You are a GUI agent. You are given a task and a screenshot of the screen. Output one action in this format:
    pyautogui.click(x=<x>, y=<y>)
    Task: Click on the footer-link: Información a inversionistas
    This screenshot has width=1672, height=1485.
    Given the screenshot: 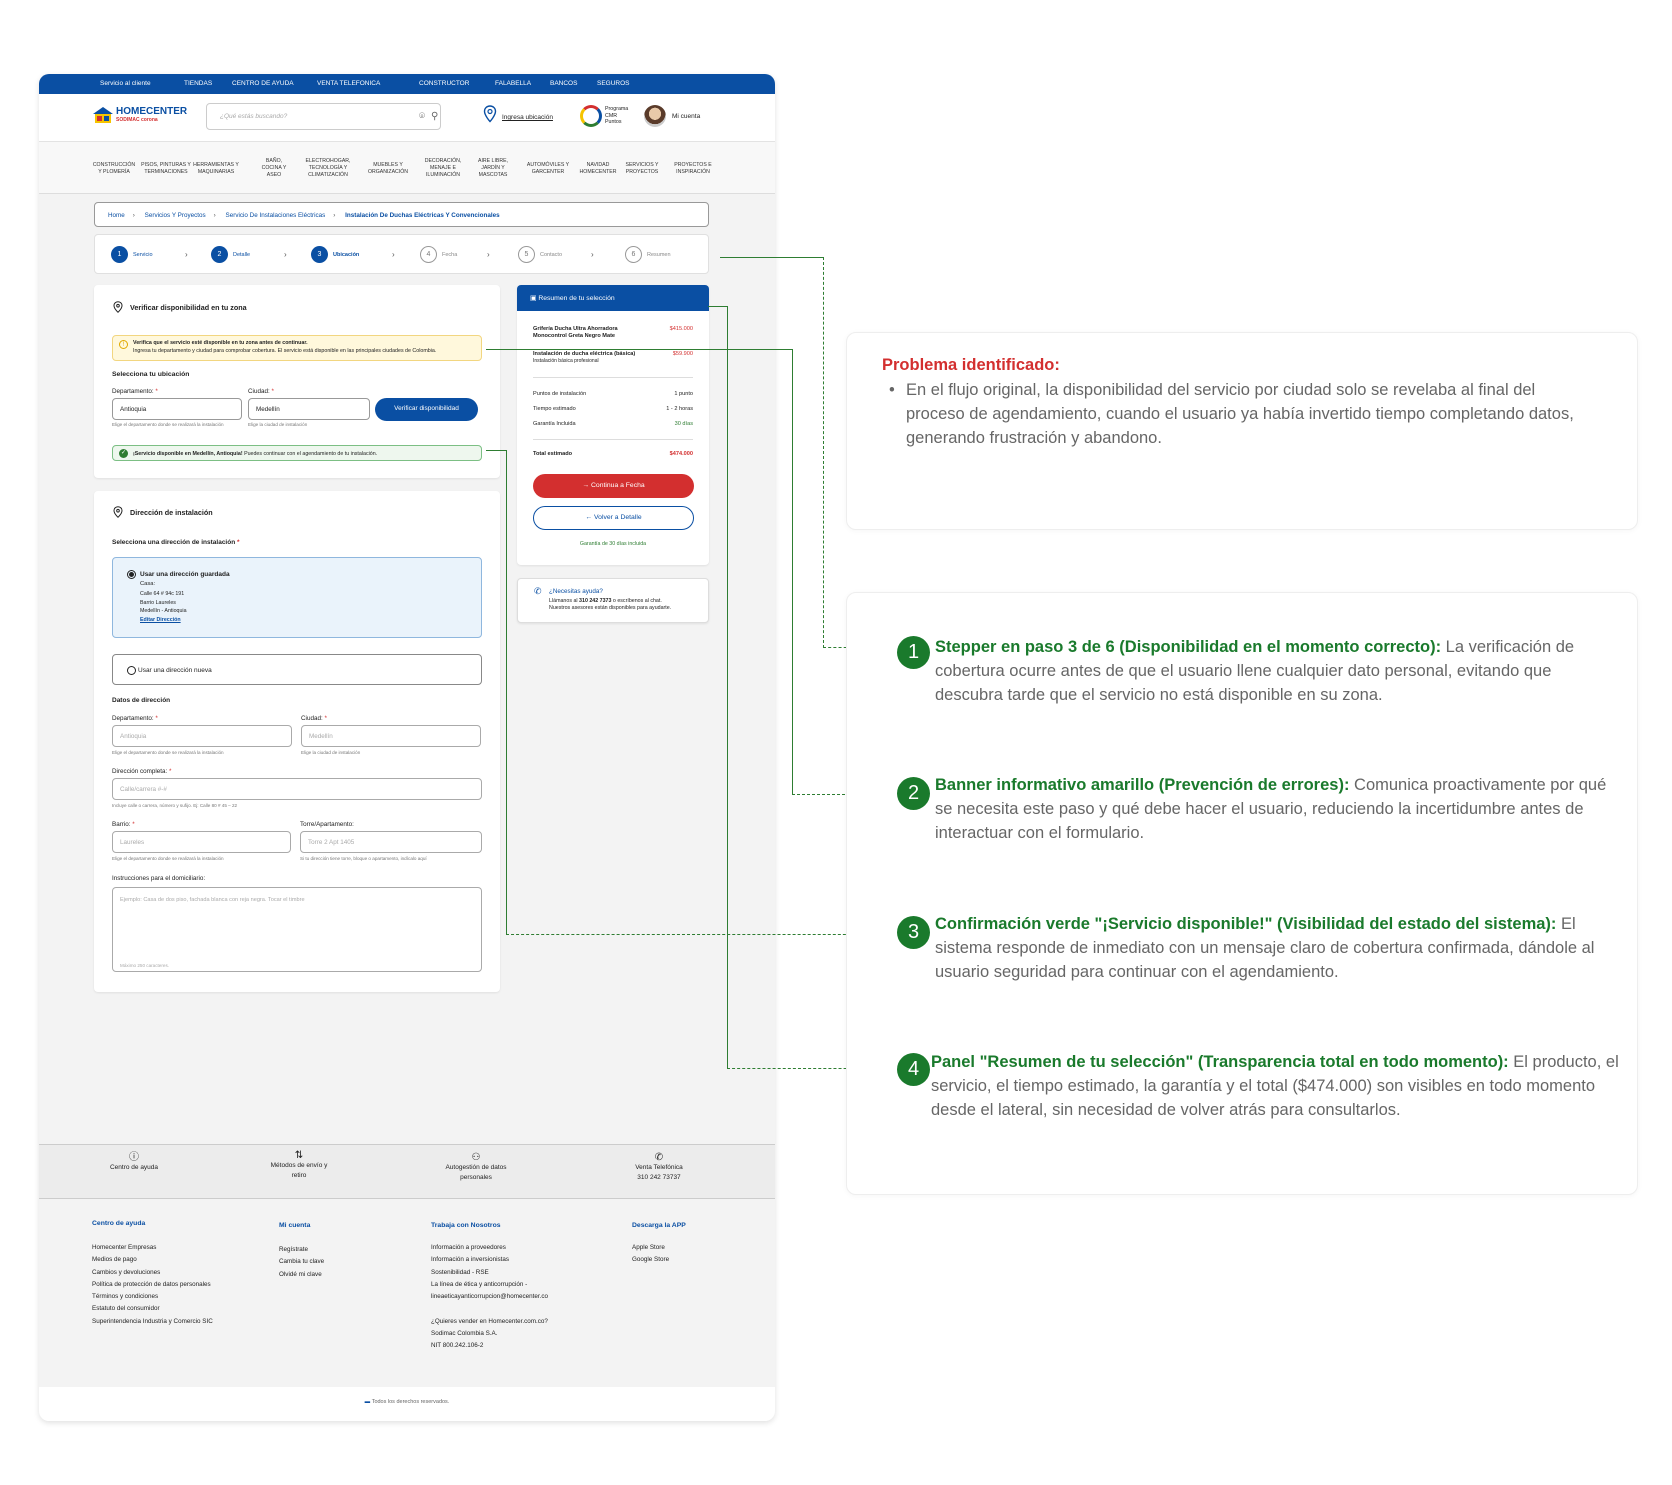 What is the action you would take?
    pyautogui.click(x=489, y=1260)
    